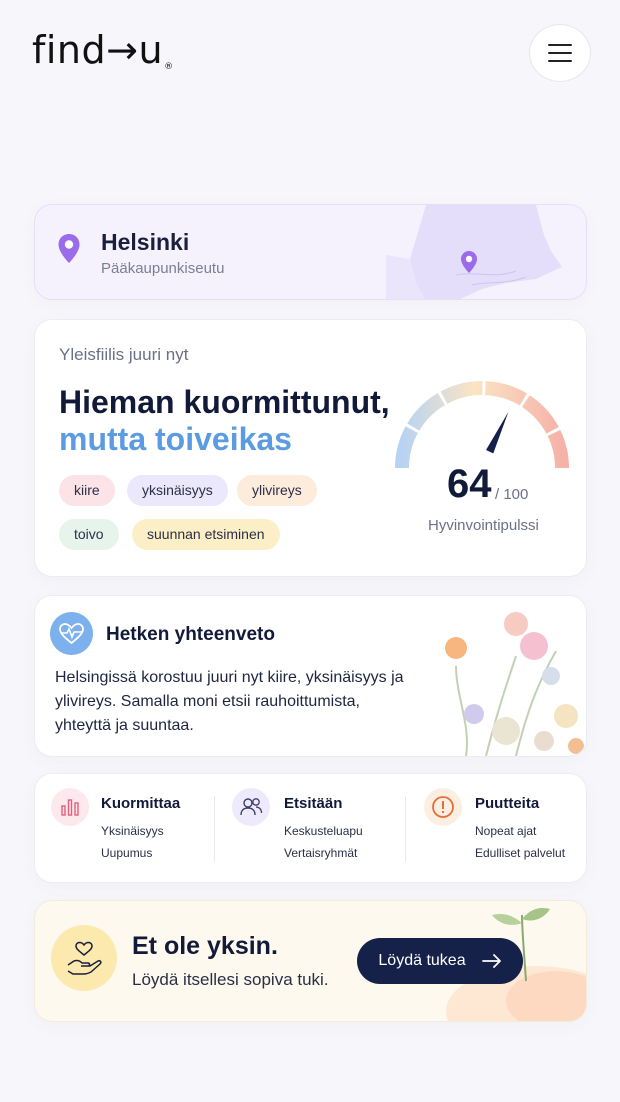 This screenshot has width=620, height=1102. I want to click on location-city: Helsinki, so click(145, 242).